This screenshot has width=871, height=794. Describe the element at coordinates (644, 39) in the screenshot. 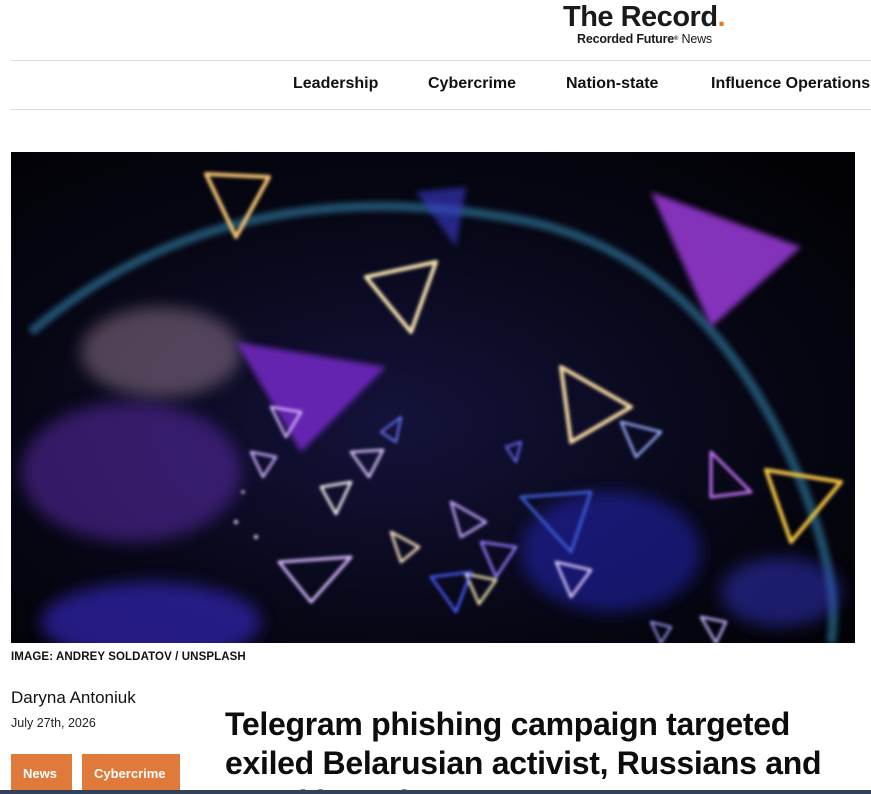

I see `logo-subtitle: Recorded Future® News` at that location.